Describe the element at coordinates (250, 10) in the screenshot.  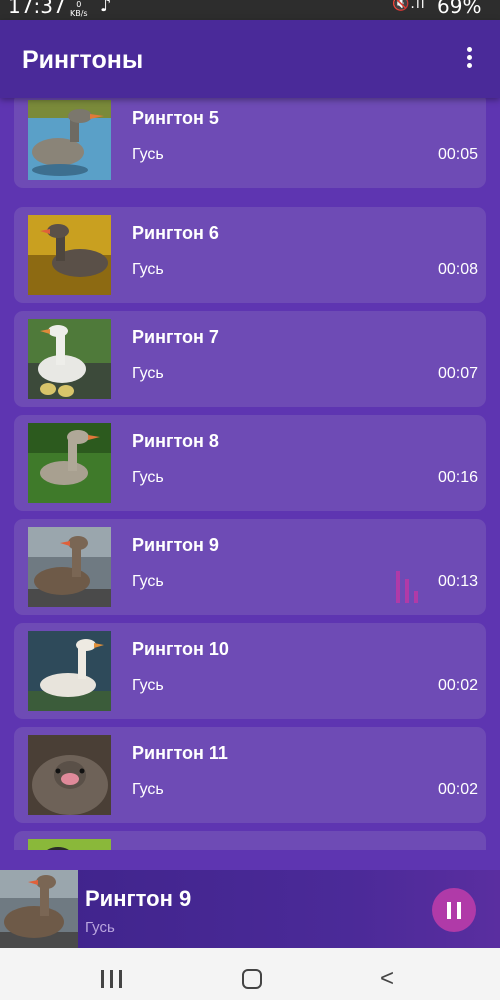
I see `status-bar: 17:37 0 KB/s ♪ 🔇.ıl 69%` at that location.